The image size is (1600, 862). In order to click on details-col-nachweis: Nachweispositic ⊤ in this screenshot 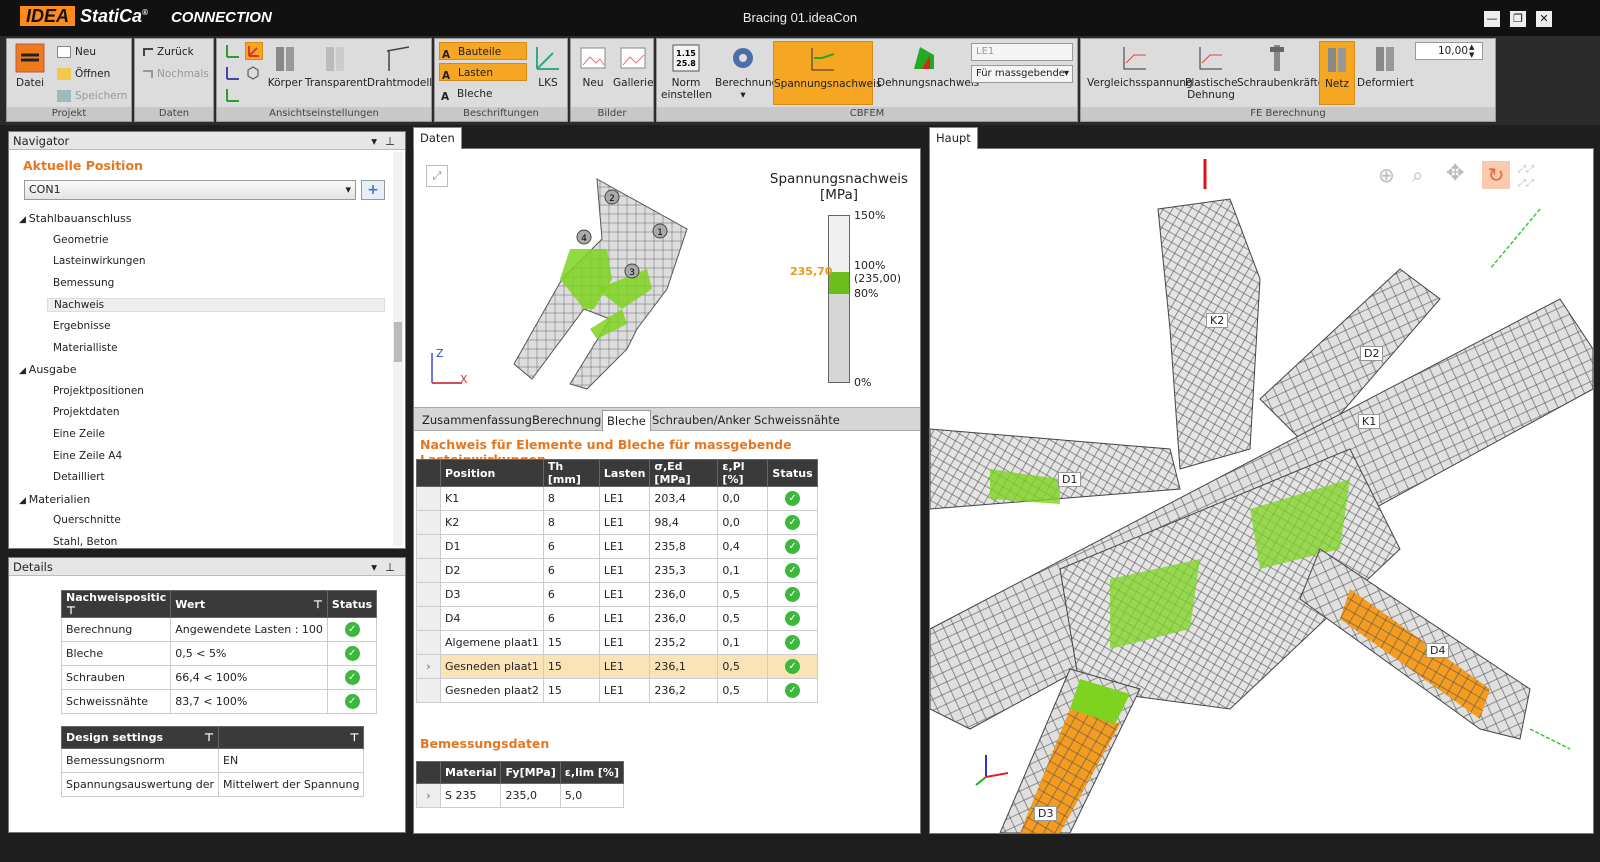, I will do `click(116, 604)`.